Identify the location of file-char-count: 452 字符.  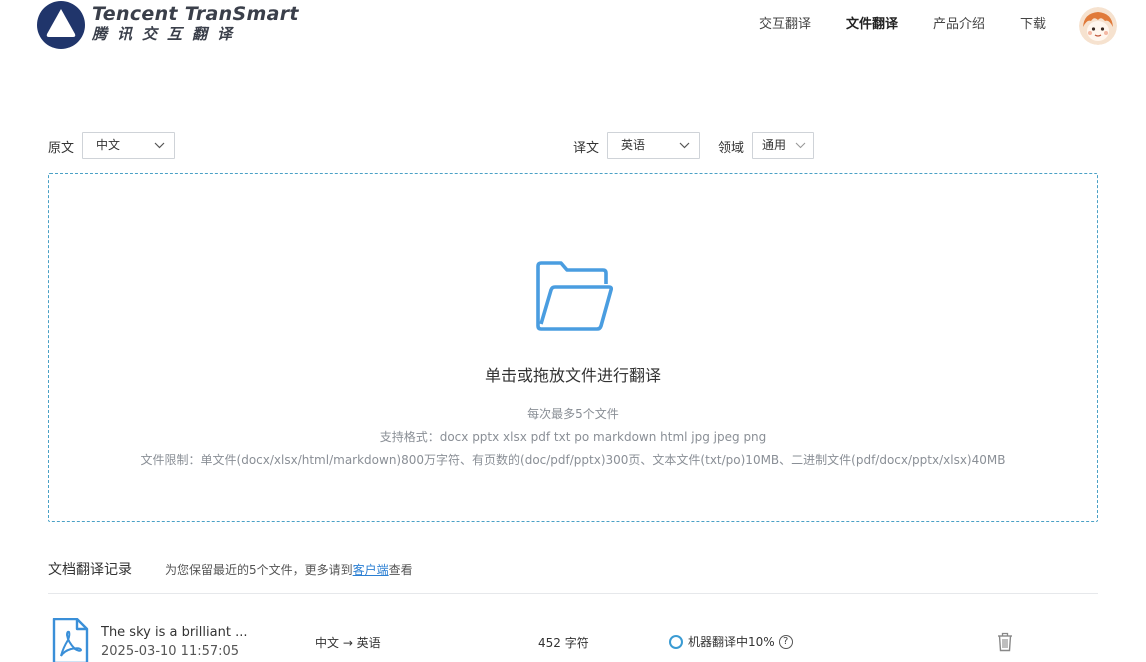
(563, 643).